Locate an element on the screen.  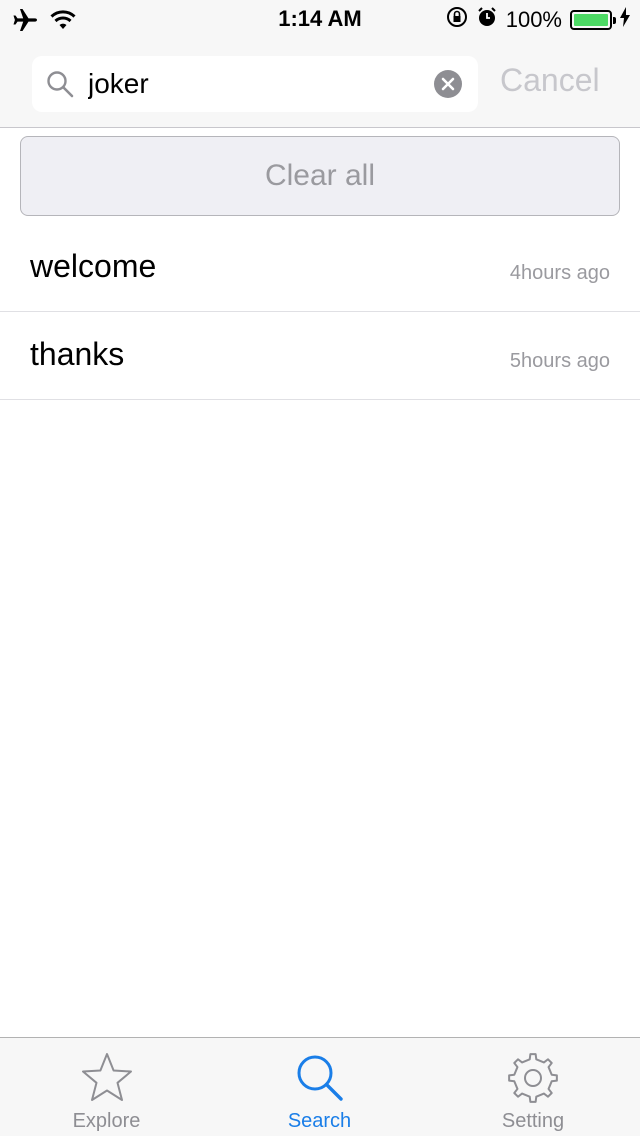
search-box is located at coordinates (255, 84).